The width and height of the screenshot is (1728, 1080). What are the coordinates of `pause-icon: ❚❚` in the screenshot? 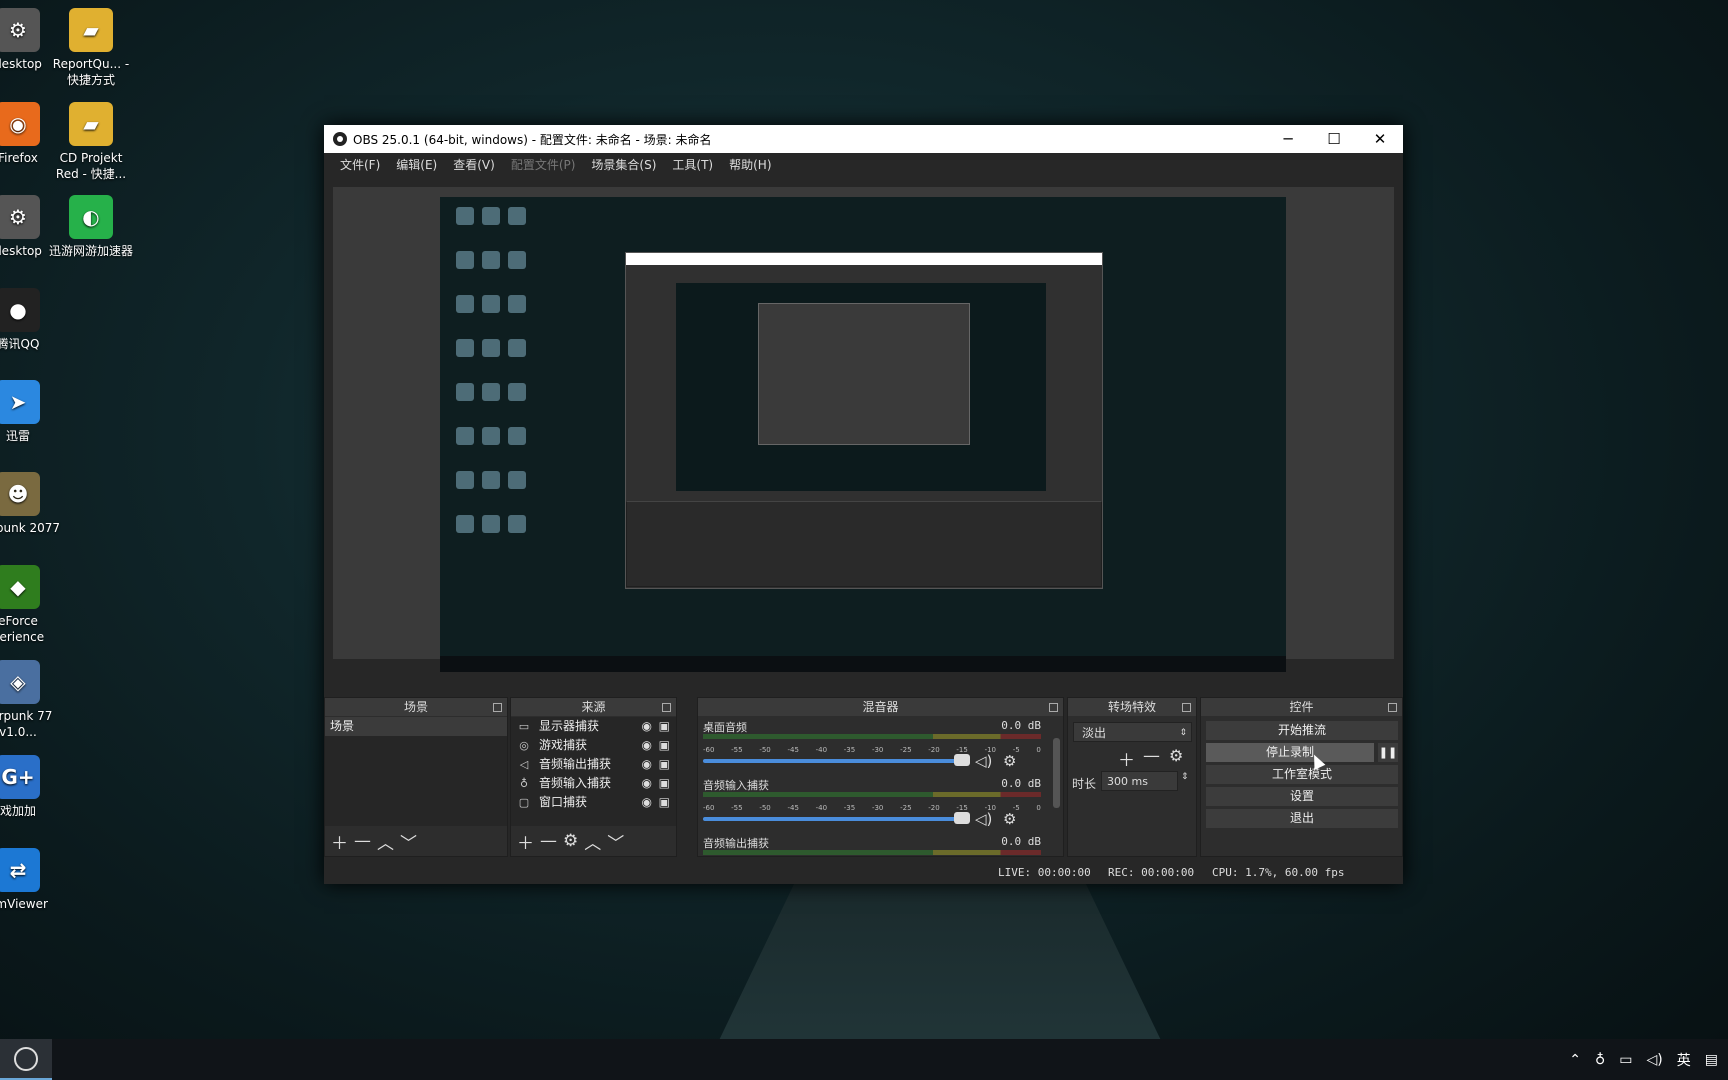 It's located at (1388, 752).